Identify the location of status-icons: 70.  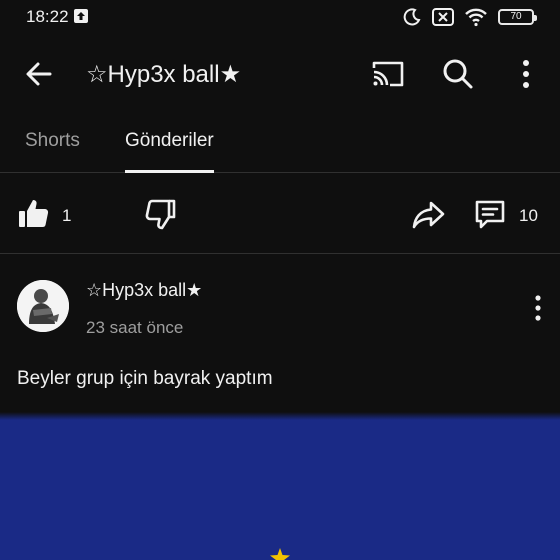
(469, 17).